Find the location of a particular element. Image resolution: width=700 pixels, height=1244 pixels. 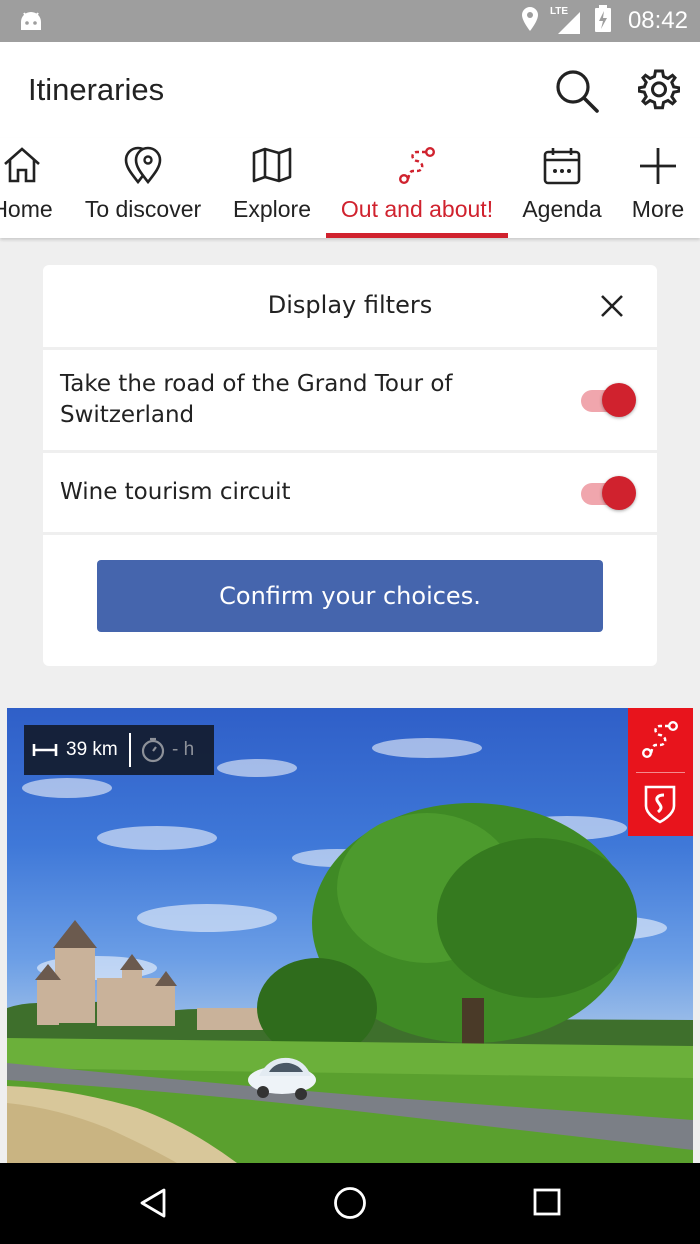

stats-divider is located at coordinates (130, 750).